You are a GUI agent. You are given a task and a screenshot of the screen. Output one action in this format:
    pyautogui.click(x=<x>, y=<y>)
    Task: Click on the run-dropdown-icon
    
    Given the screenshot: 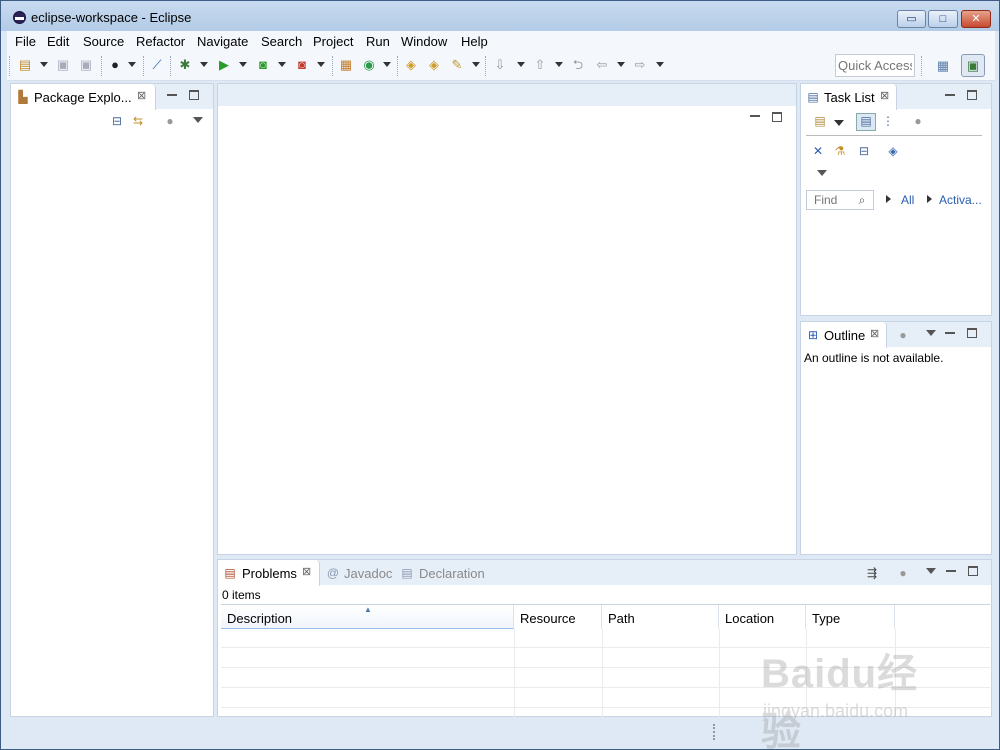 What is the action you would take?
    pyautogui.click(x=243, y=64)
    